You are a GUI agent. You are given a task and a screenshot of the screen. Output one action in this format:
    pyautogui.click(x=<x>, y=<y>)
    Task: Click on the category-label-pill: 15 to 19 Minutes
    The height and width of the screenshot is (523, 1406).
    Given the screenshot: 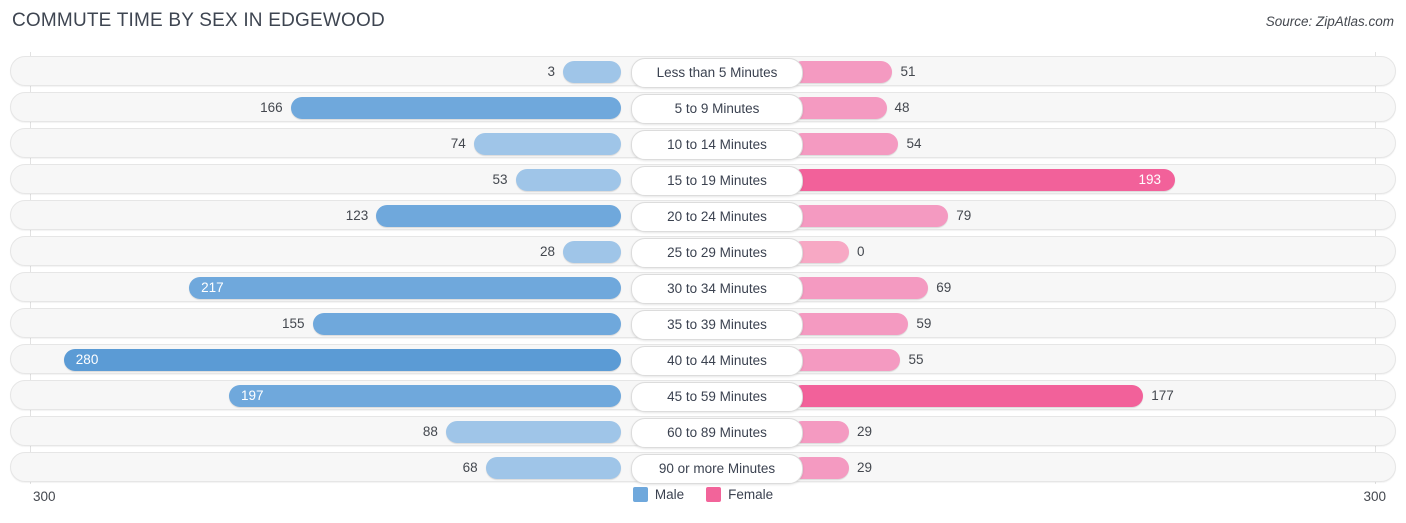 What is the action you would take?
    pyautogui.click(x=717, y=181)
    